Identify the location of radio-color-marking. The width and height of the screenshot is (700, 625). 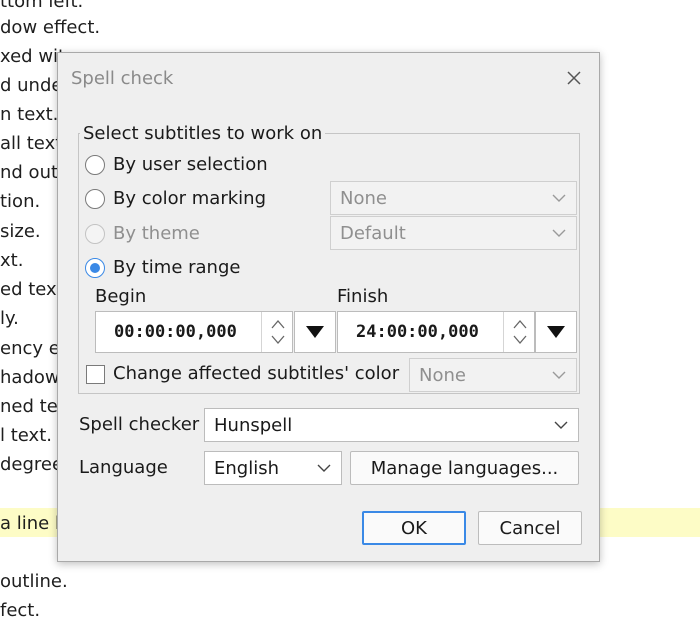
(95, 199).